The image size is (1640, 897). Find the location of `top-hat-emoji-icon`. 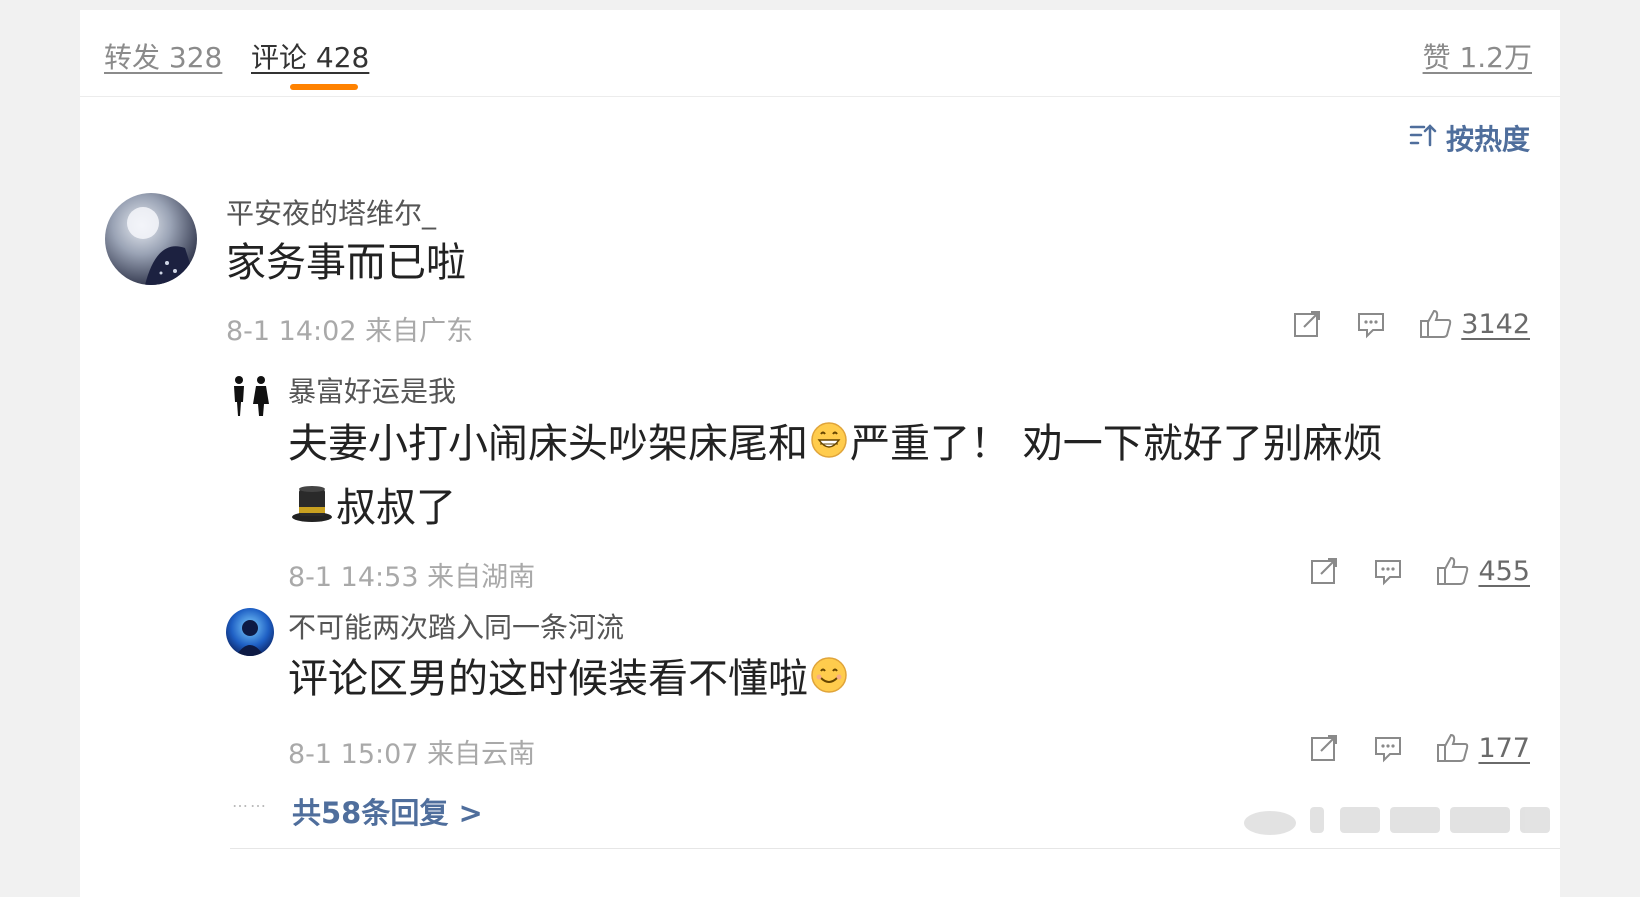

top-hat-emoji-icon is located at coordinates (312, 510).